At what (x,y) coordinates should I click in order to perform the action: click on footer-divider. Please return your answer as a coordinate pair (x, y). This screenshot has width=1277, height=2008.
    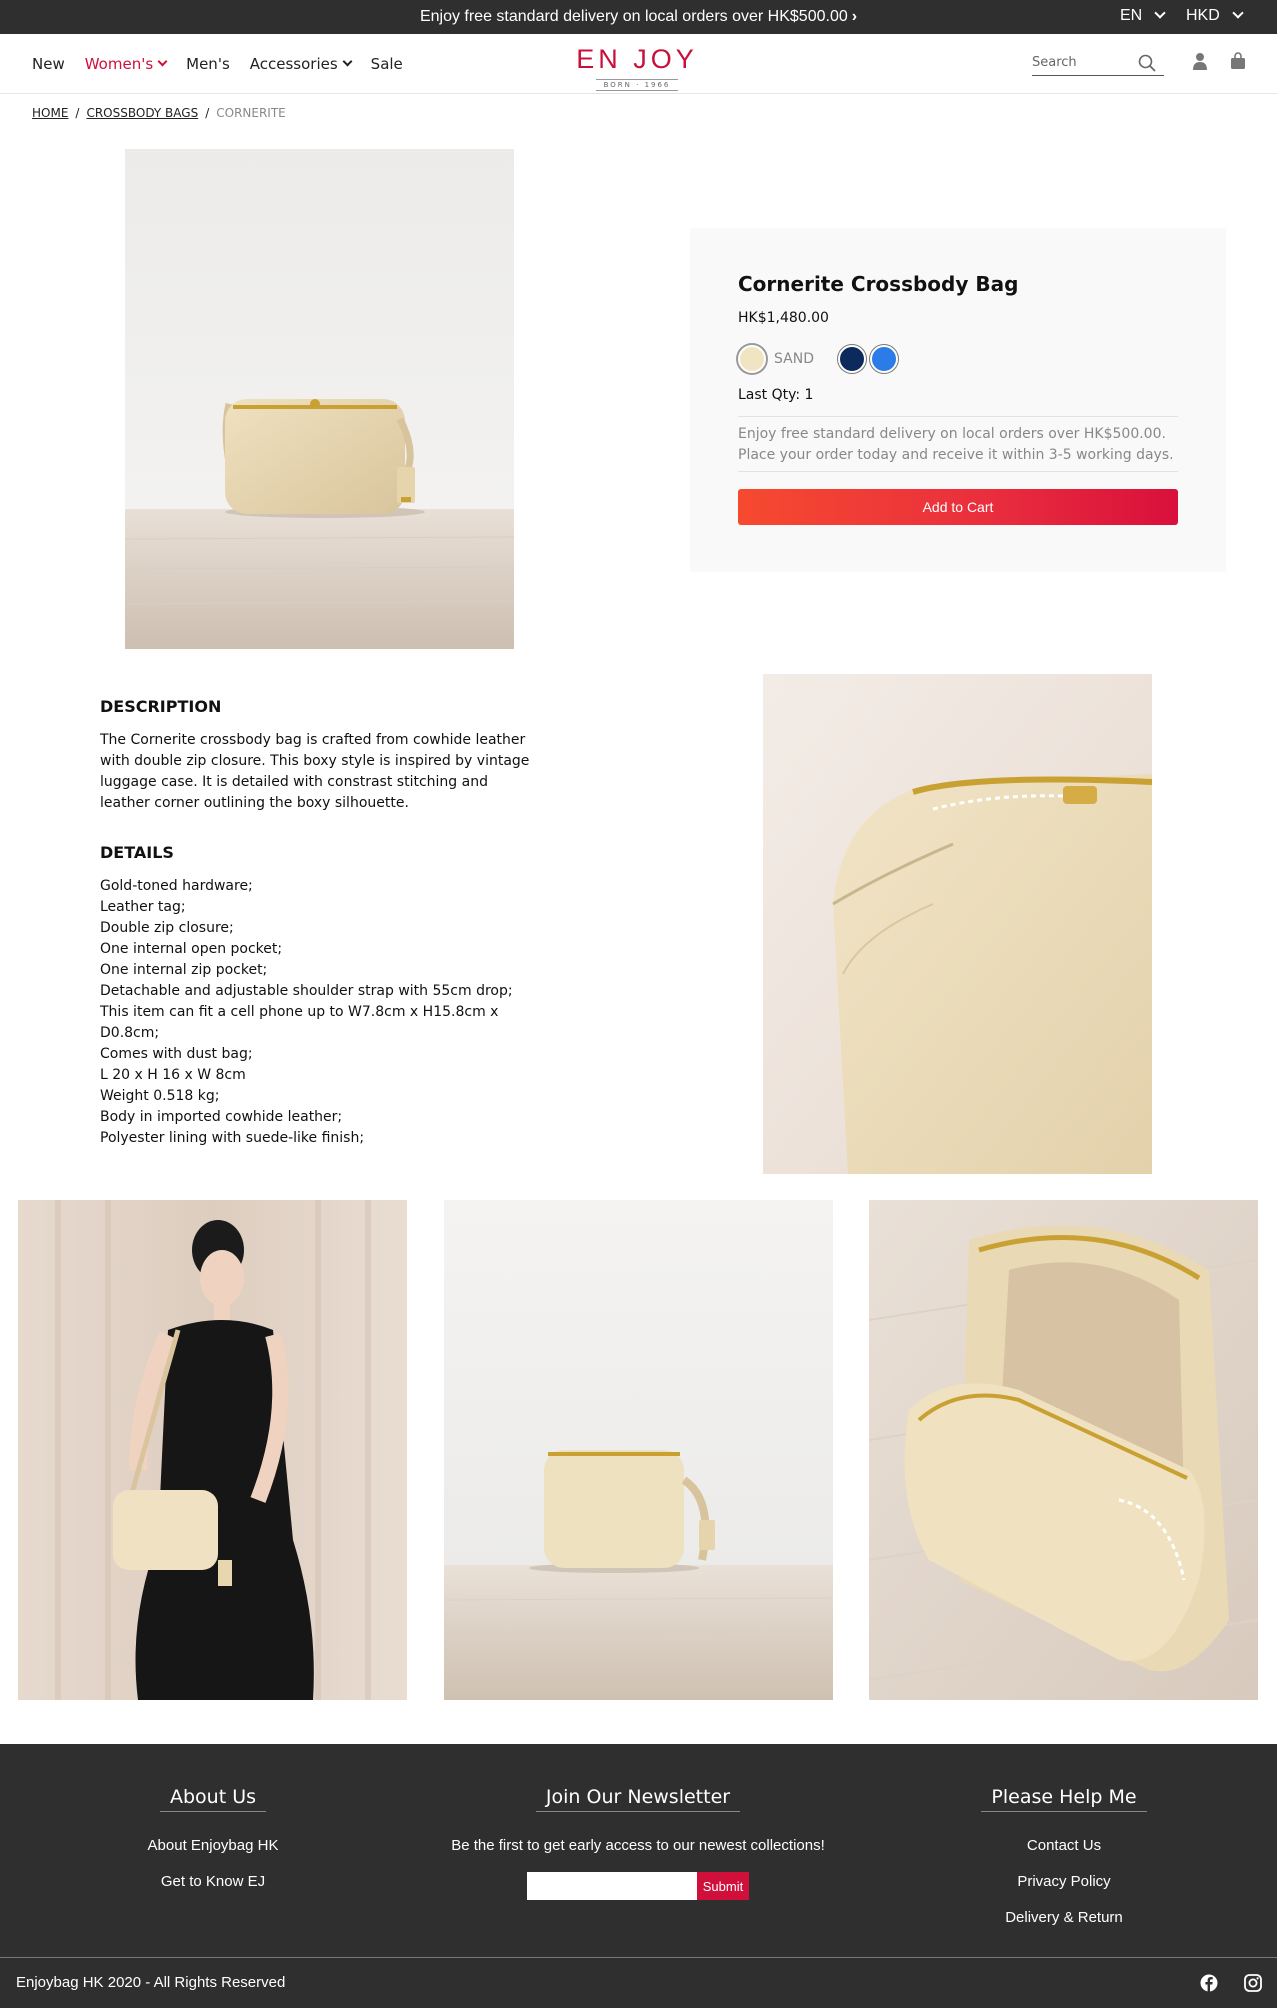
    Looking at the image, I should click on (638, 1957).